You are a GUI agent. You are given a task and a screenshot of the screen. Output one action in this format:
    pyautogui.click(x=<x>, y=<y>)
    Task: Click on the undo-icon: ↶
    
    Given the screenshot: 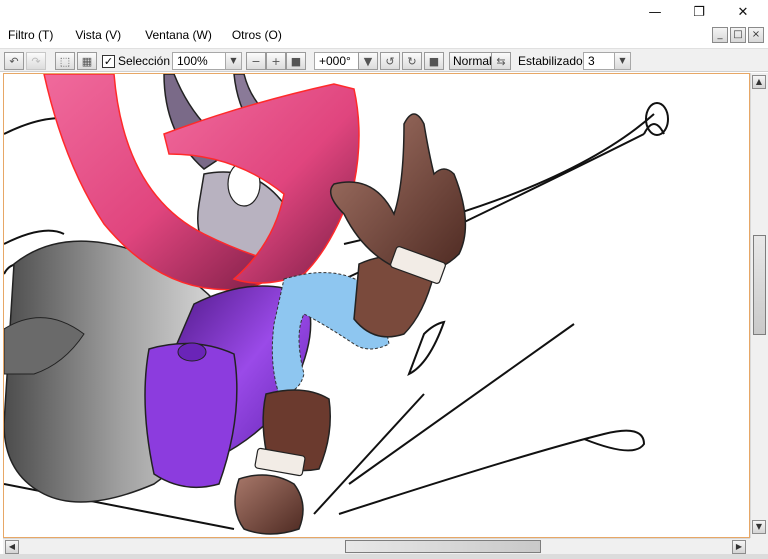 What is the action you would take?
    pyautogui.click(x=14, y=61)
    